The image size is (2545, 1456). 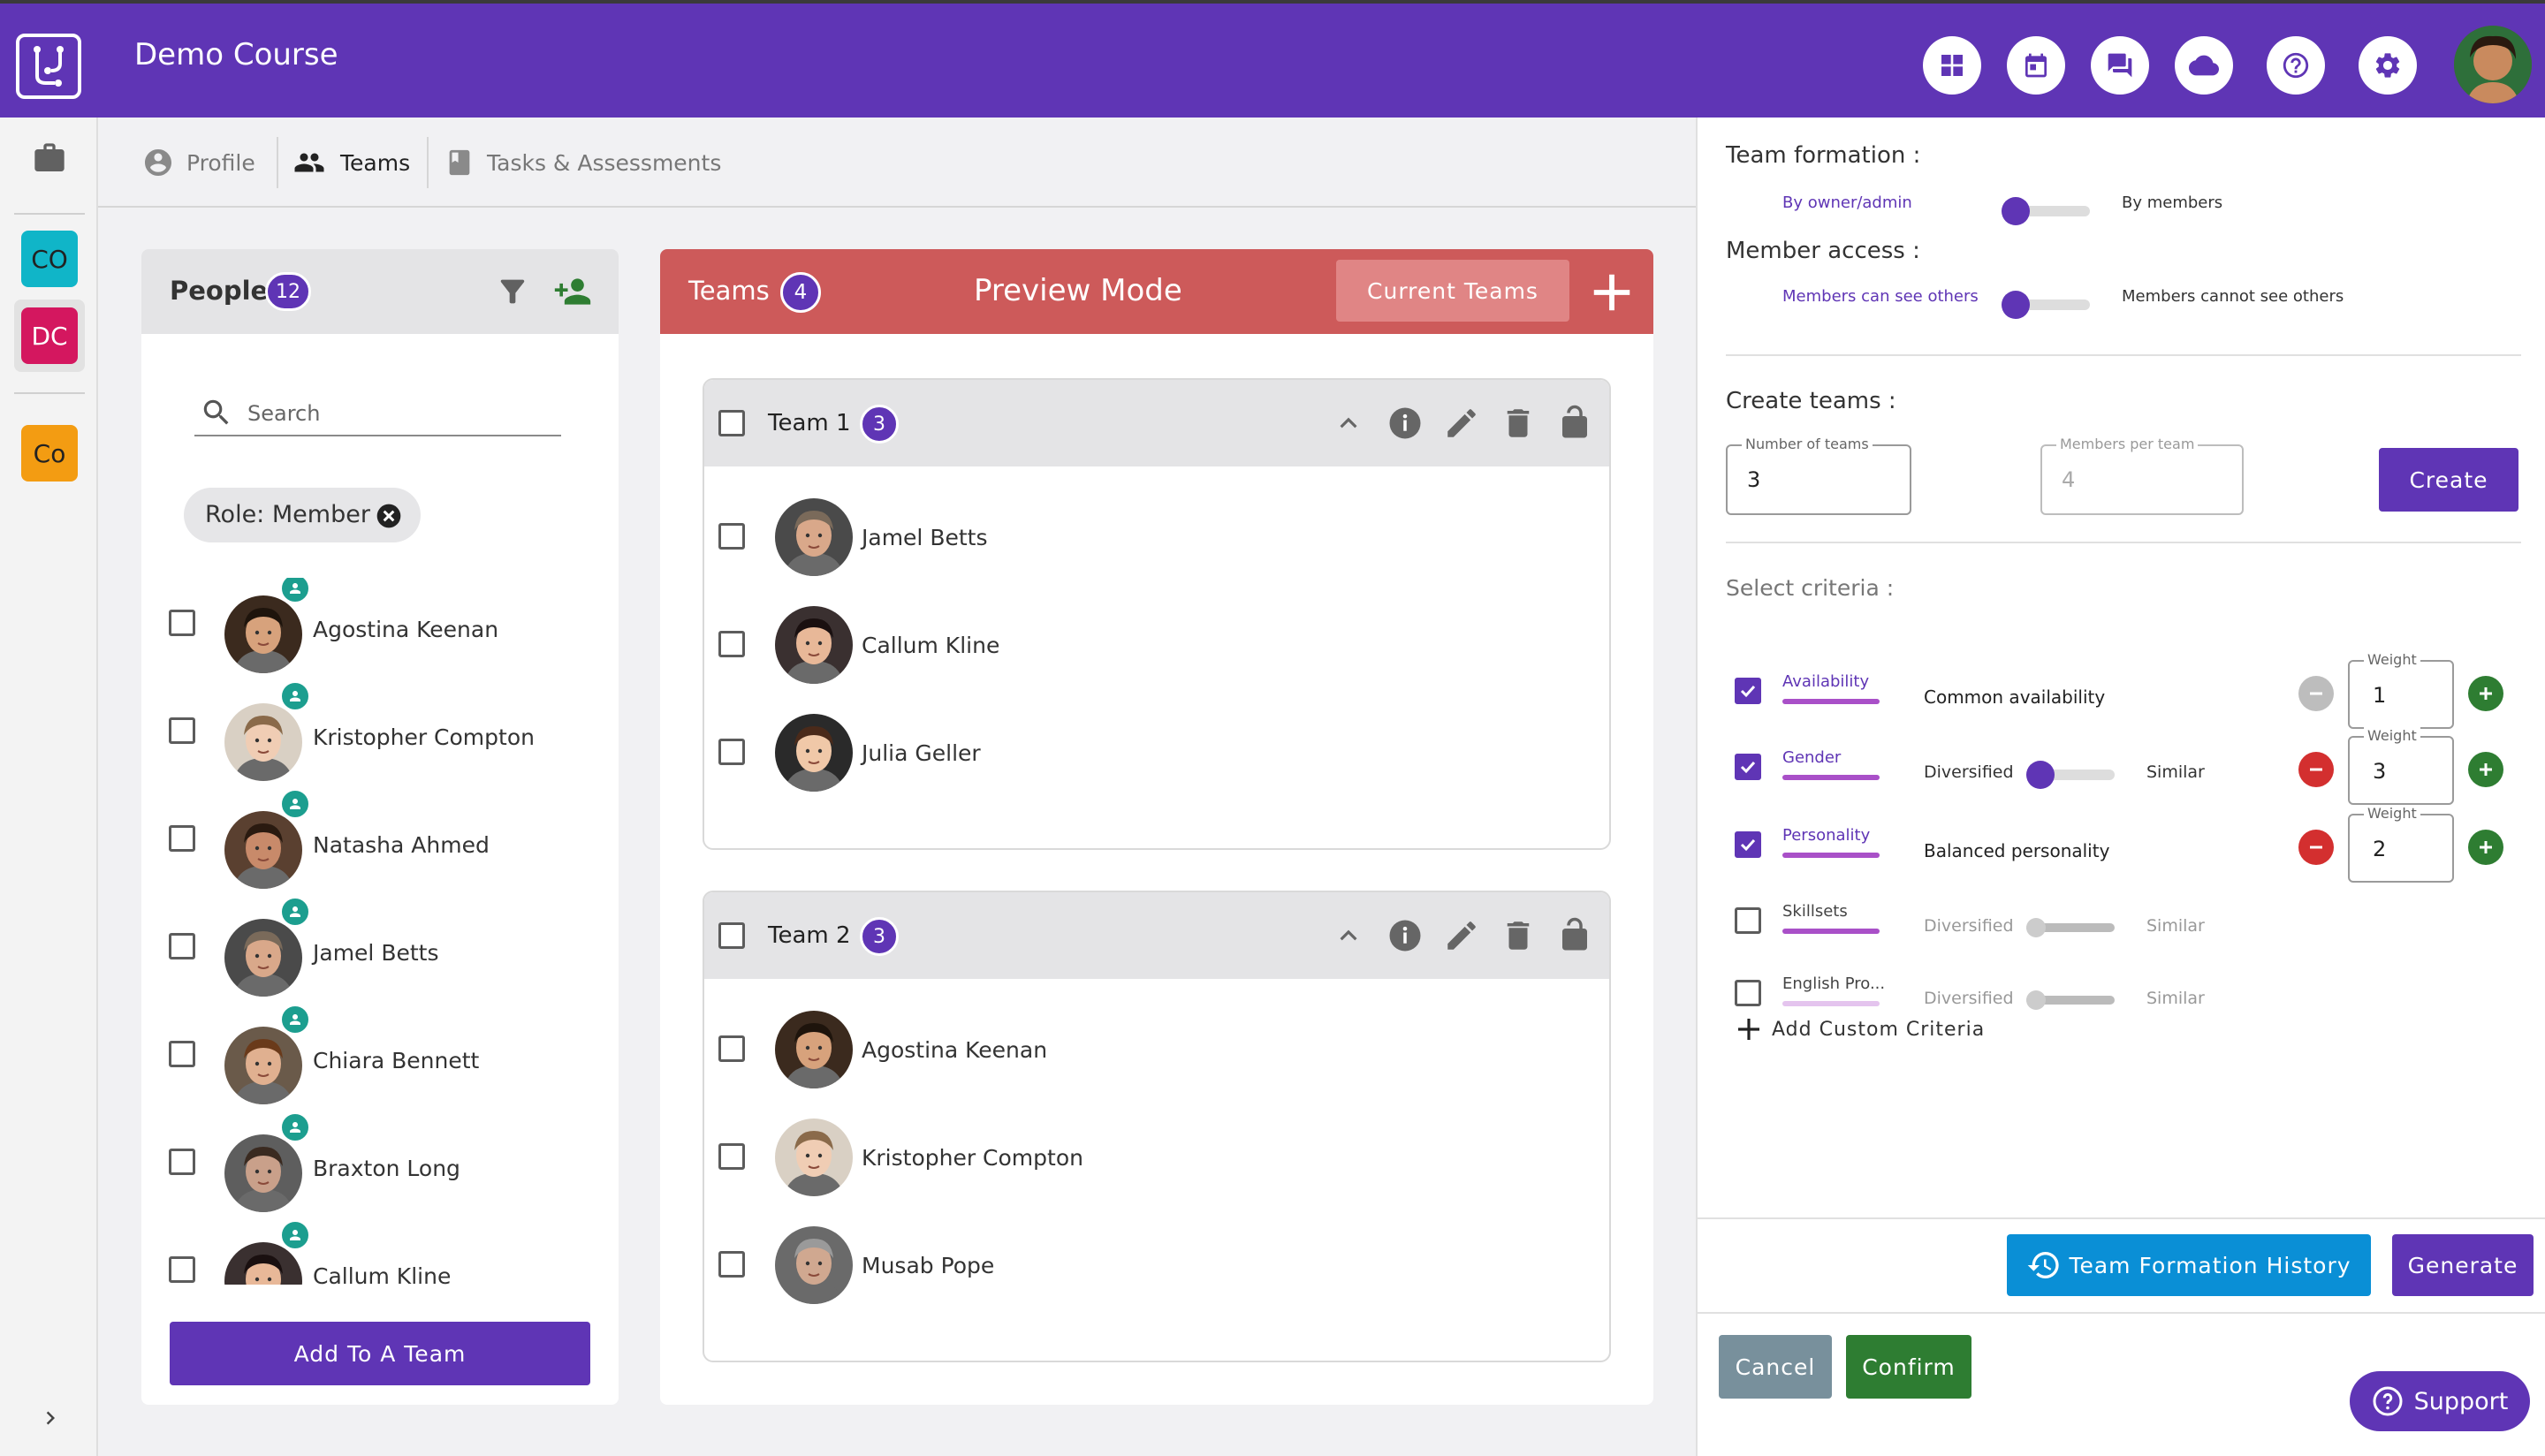 I want to click on search-field: Search, so click(x=377, y=414).